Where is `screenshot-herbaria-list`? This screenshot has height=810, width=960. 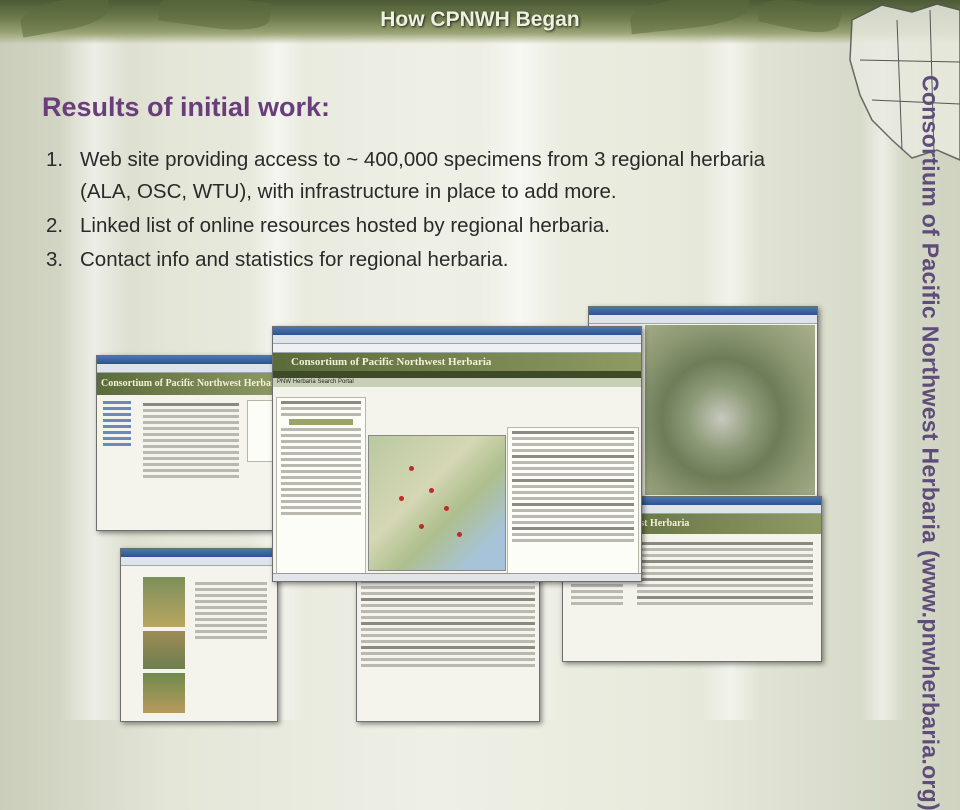 screenshot-herbaria-list is located at coordinates (448, 641).